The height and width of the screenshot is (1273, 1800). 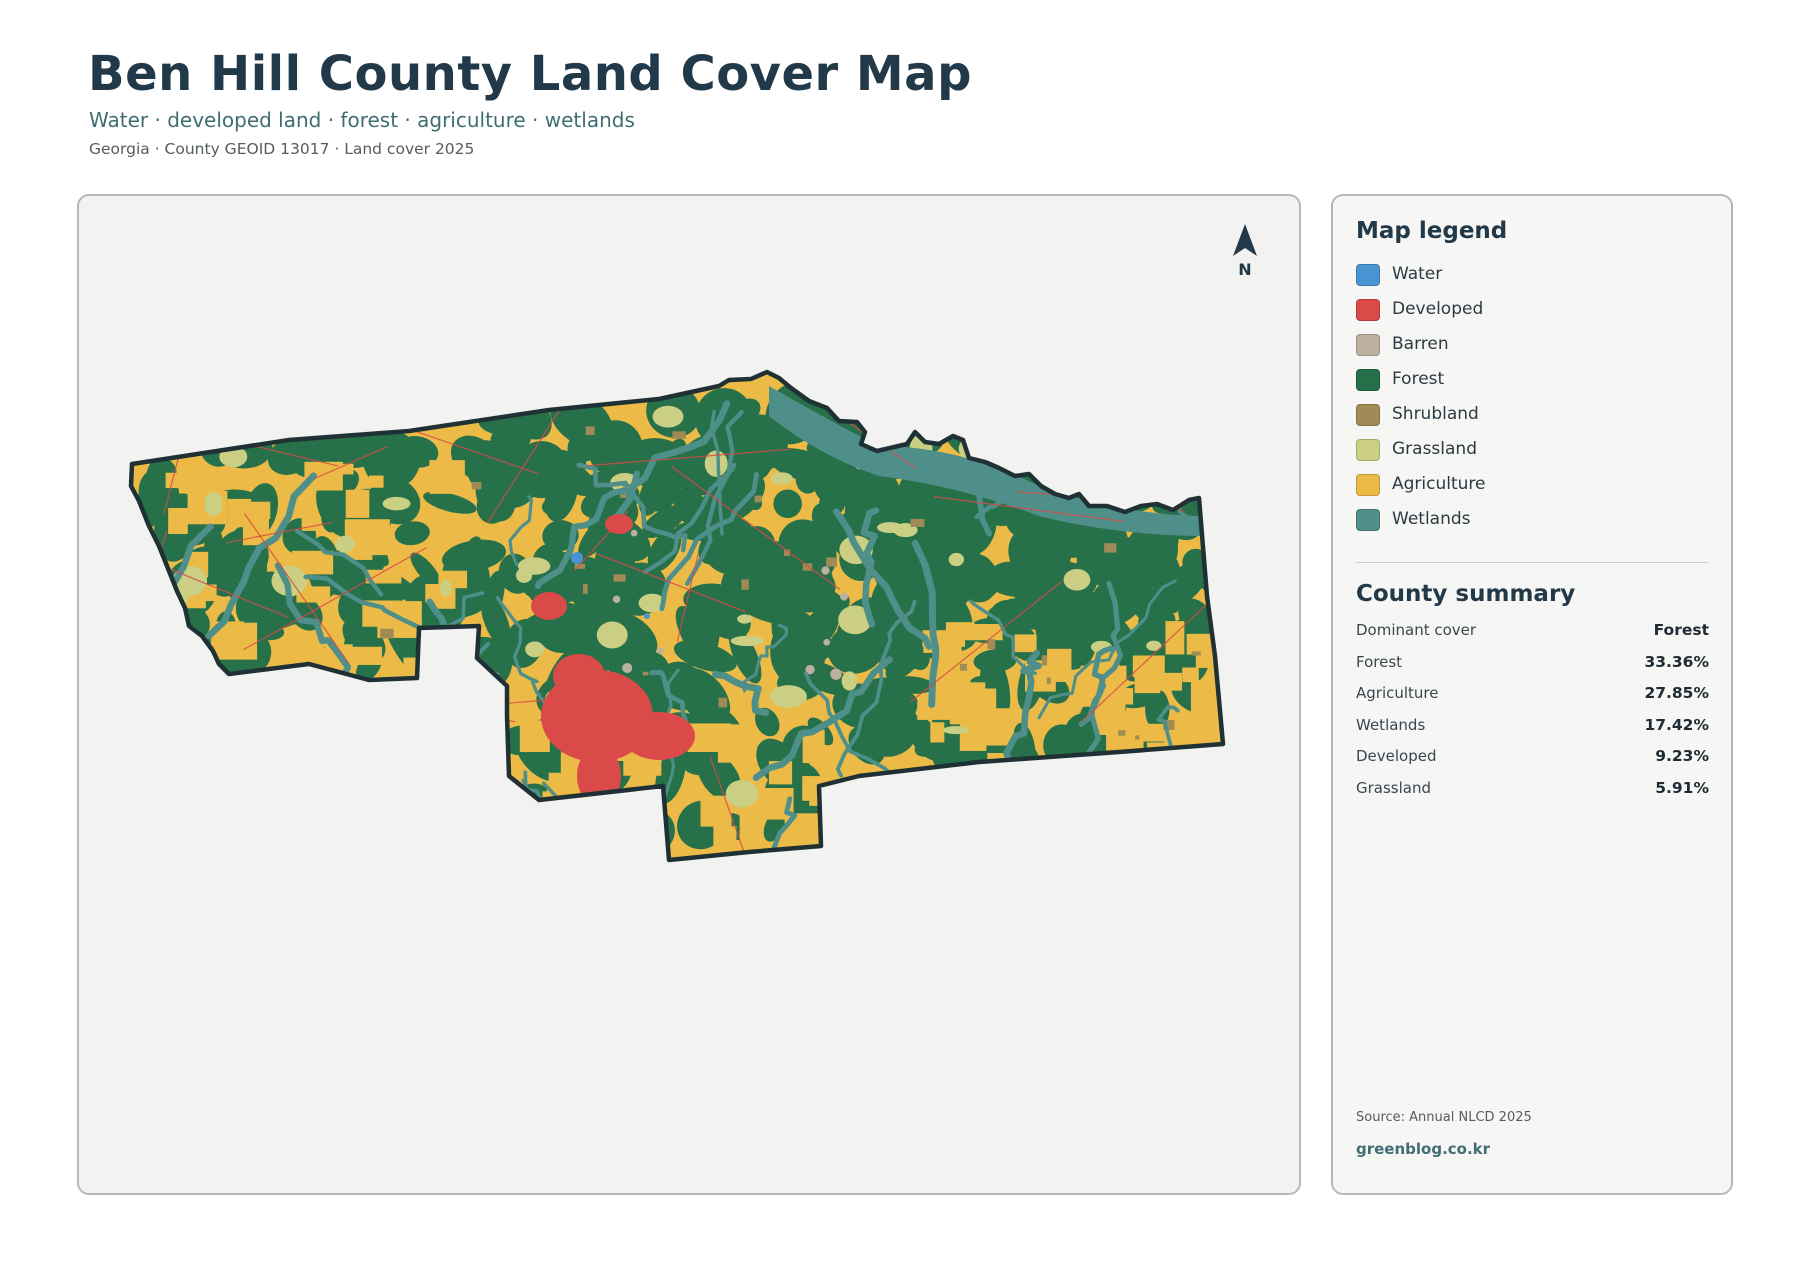 What do you see at coordinates (1682, 756) in the screenshot?
I see `summary-value: 9.23%` at bounding box center [1682, 756].